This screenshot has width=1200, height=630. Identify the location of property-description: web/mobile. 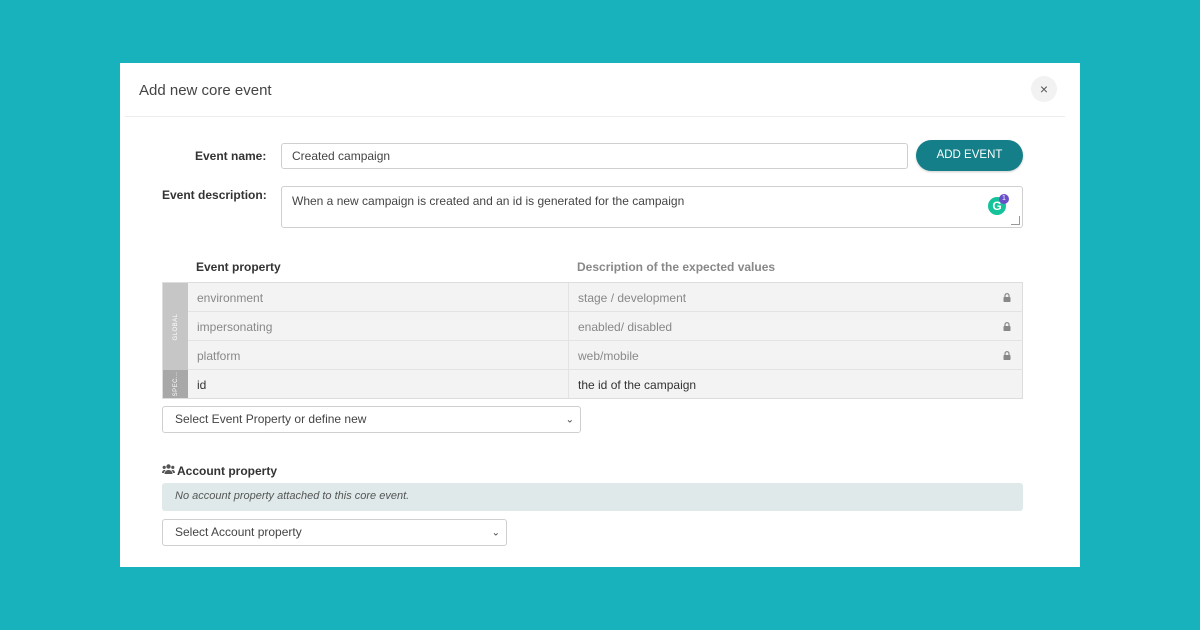
(608, 356).